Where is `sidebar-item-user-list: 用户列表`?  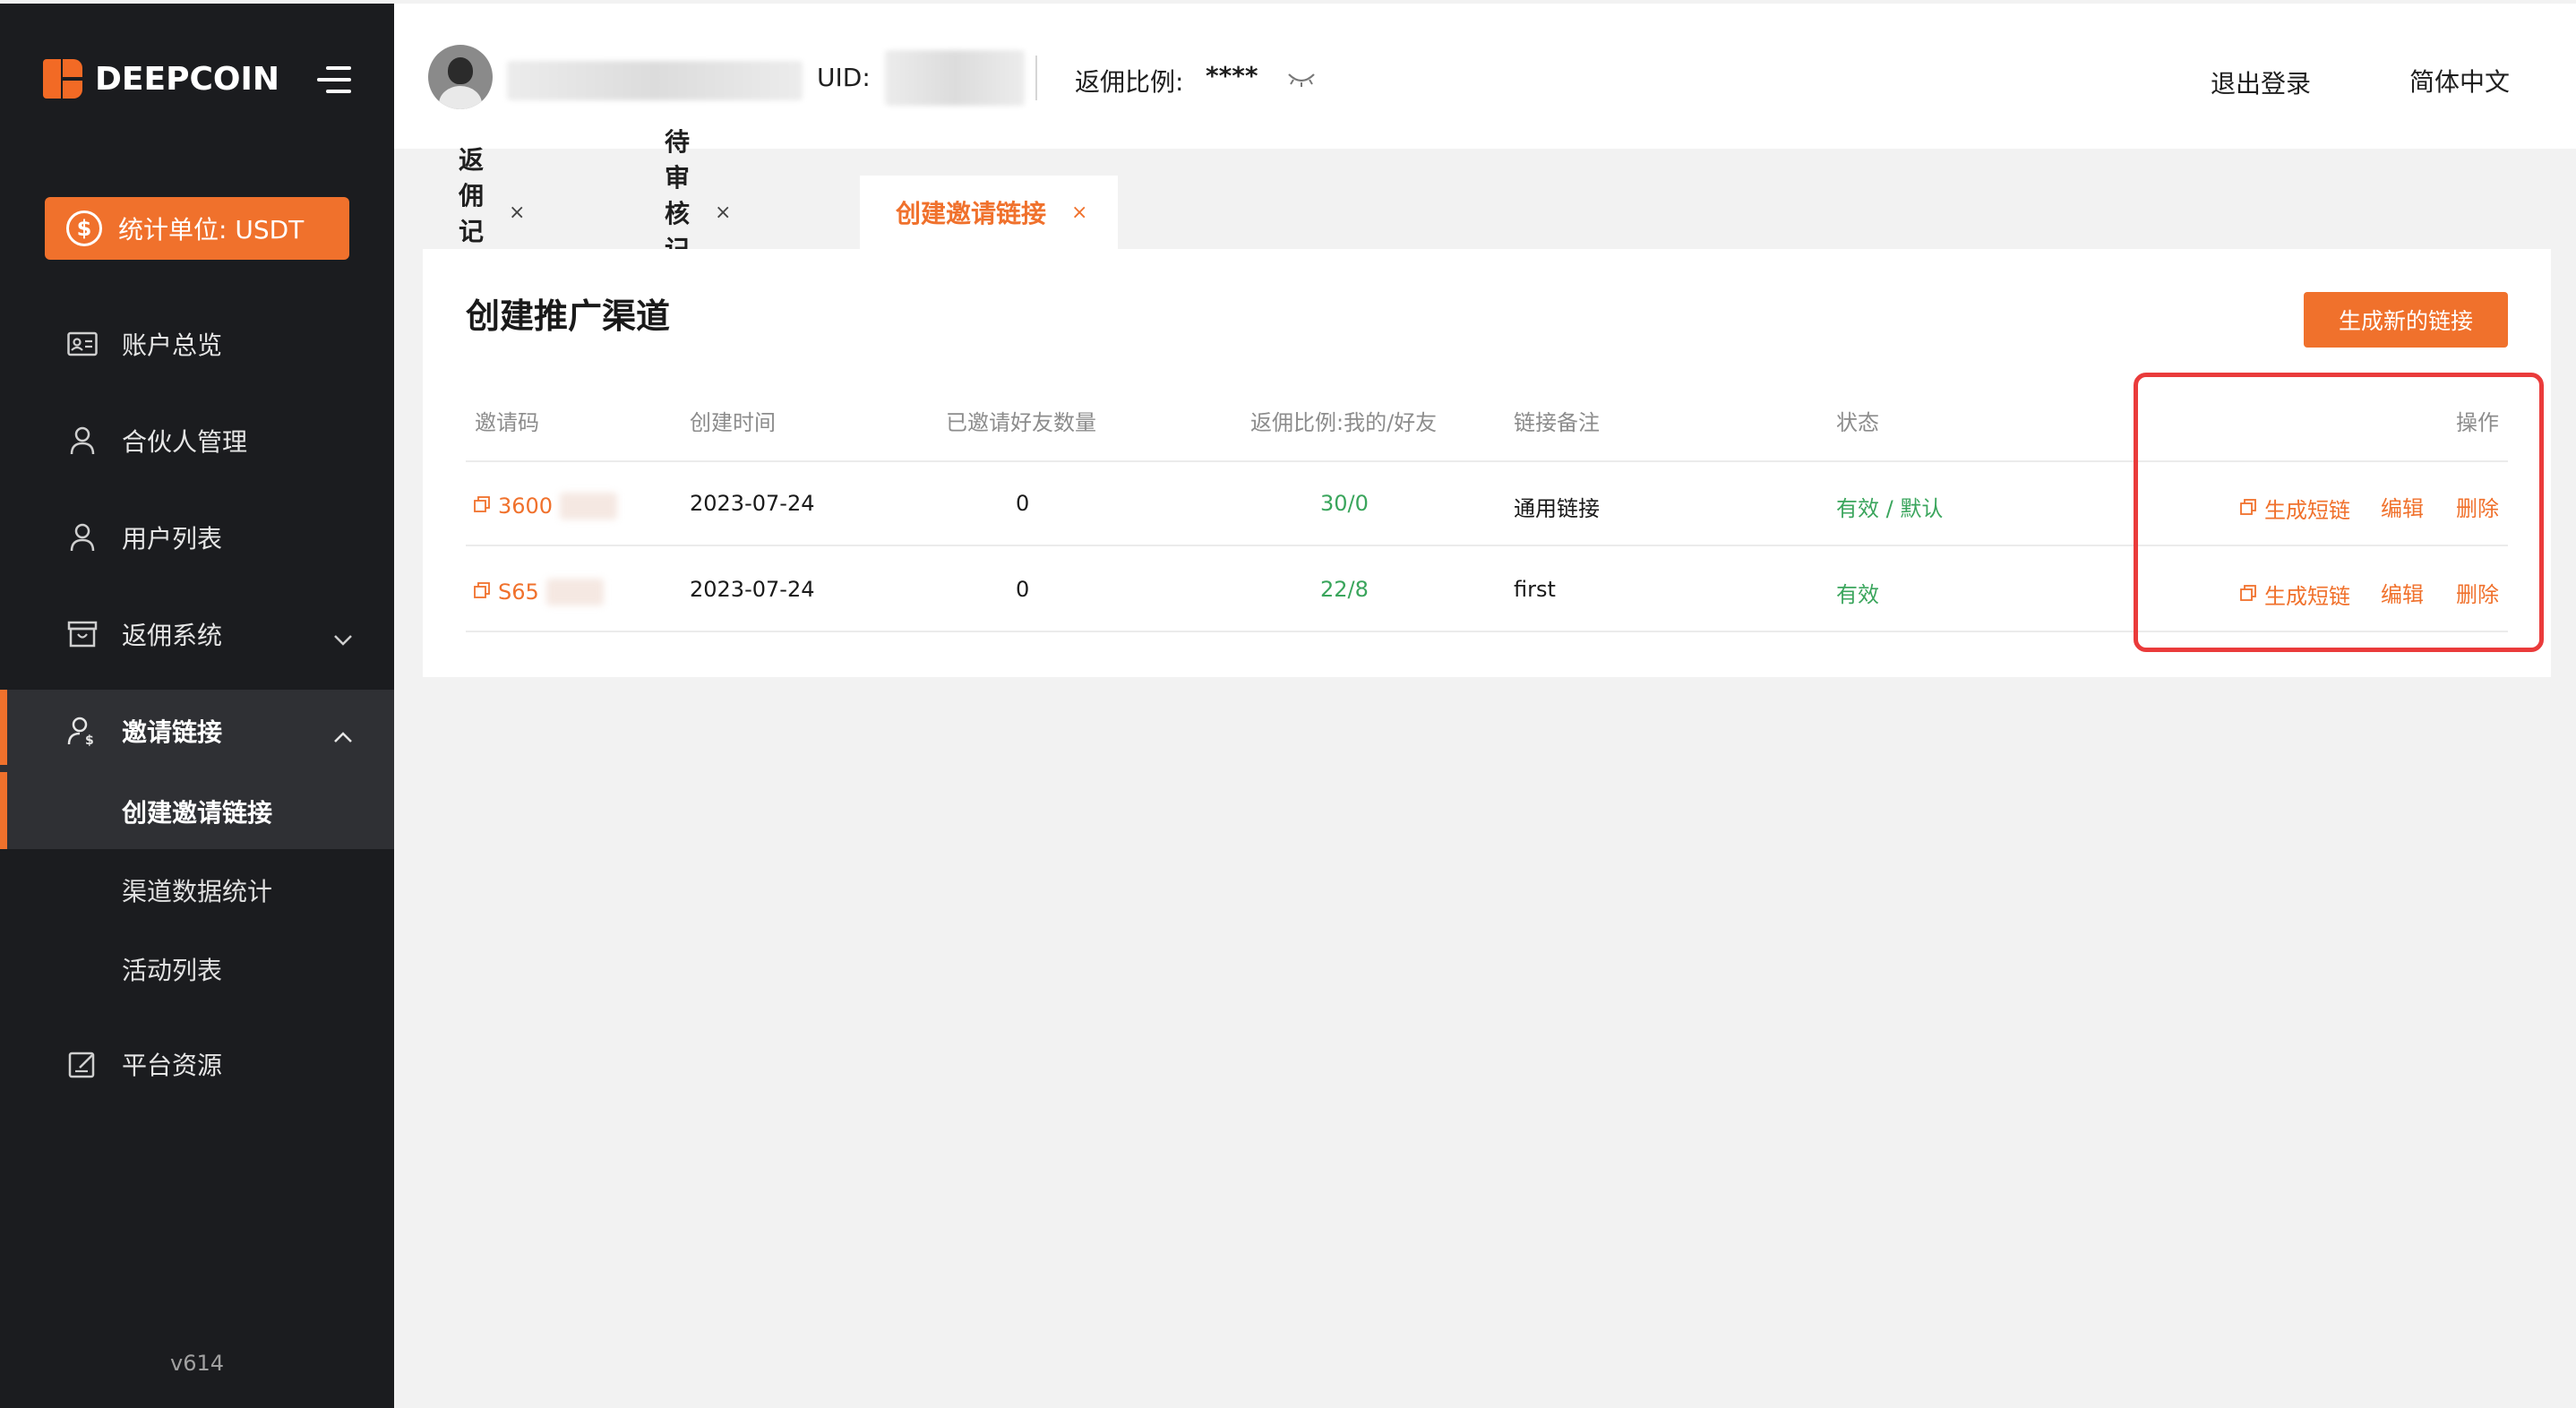 sidebar-item-user-list: 用户列表 is located at coordinates (197, 537).